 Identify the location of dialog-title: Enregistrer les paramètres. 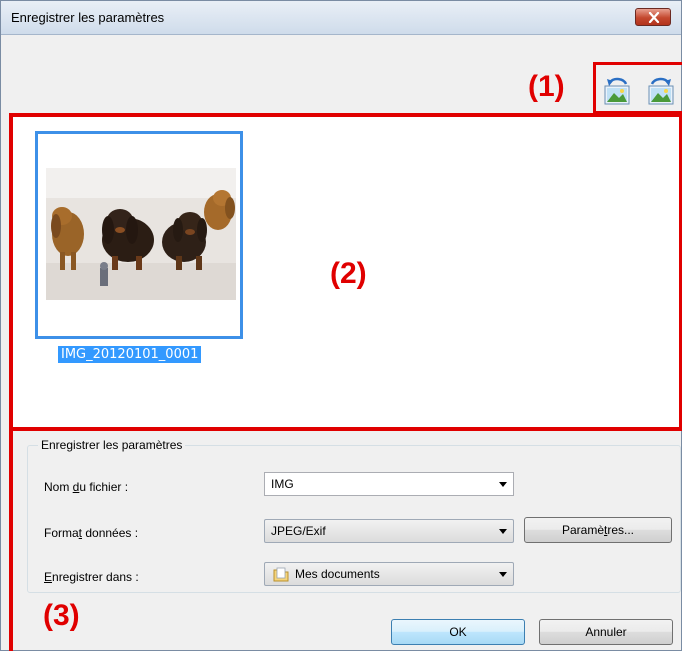
(88, 17).